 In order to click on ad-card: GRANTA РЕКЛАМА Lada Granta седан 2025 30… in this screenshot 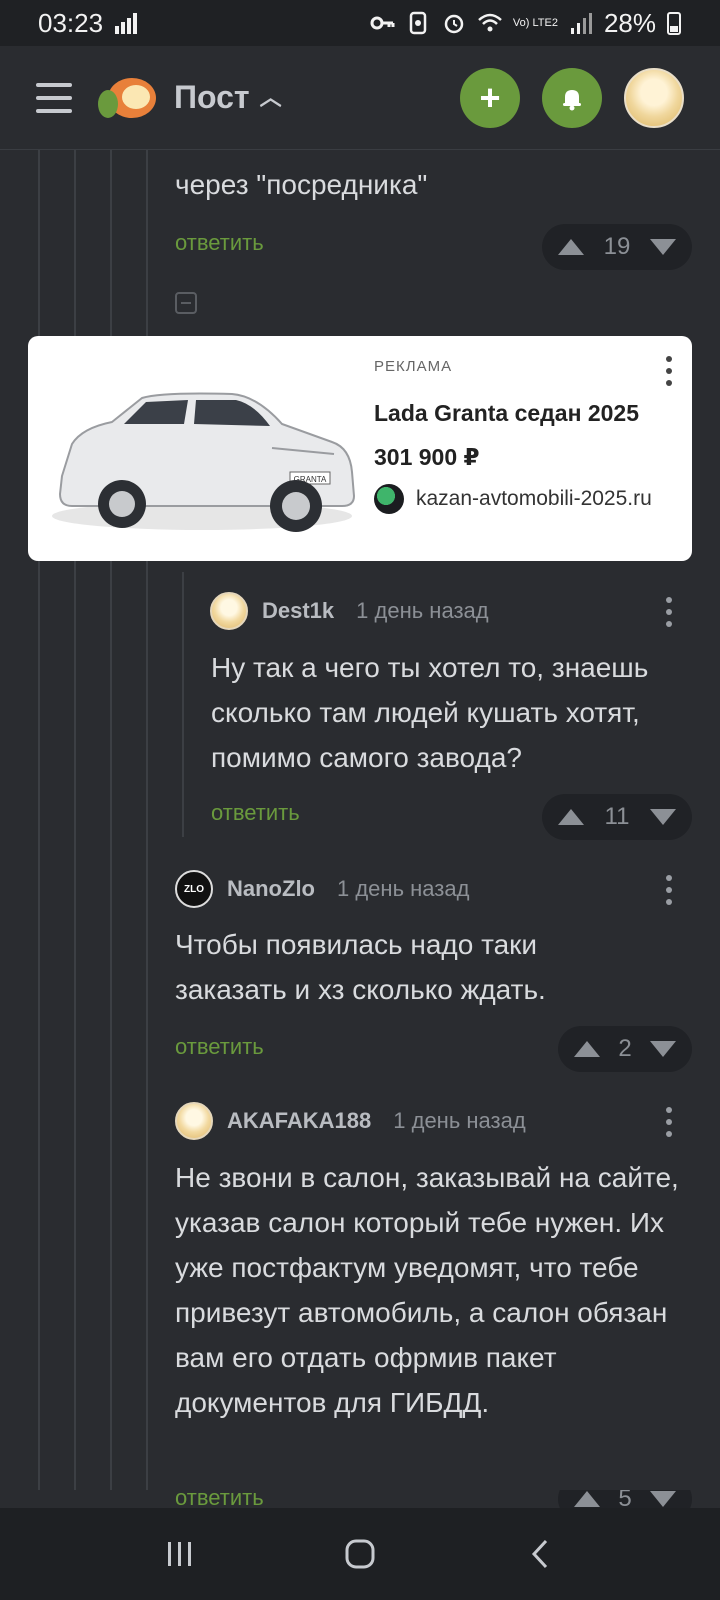, I will do `click(360, 448)`.